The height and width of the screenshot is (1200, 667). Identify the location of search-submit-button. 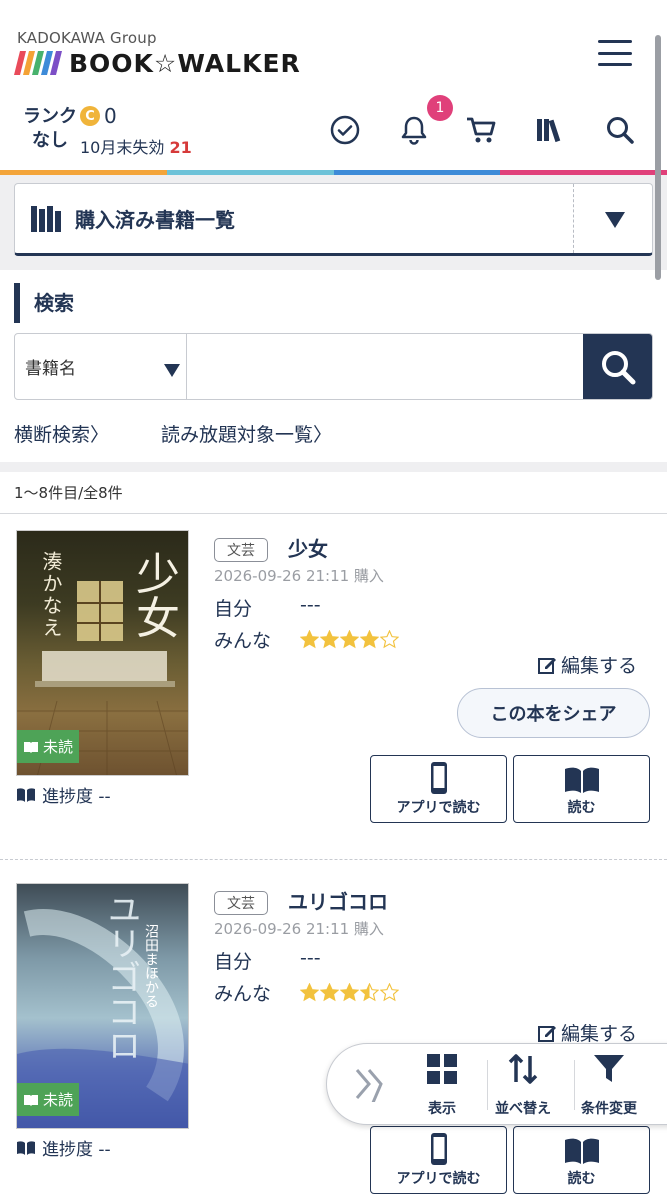
(617, 366).